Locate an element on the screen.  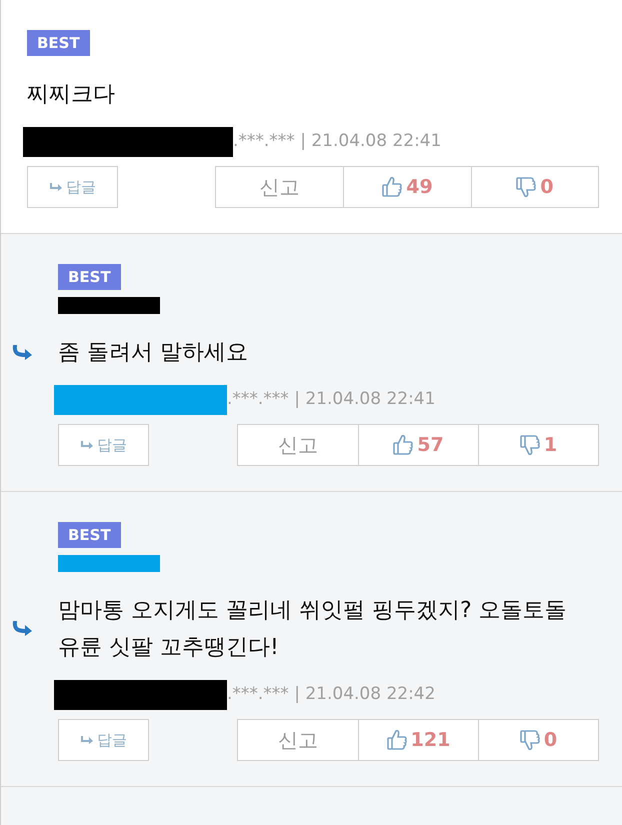
comment-meta: .***.*** | 21.04.08 22:42 is located at coordinates (331, 694).